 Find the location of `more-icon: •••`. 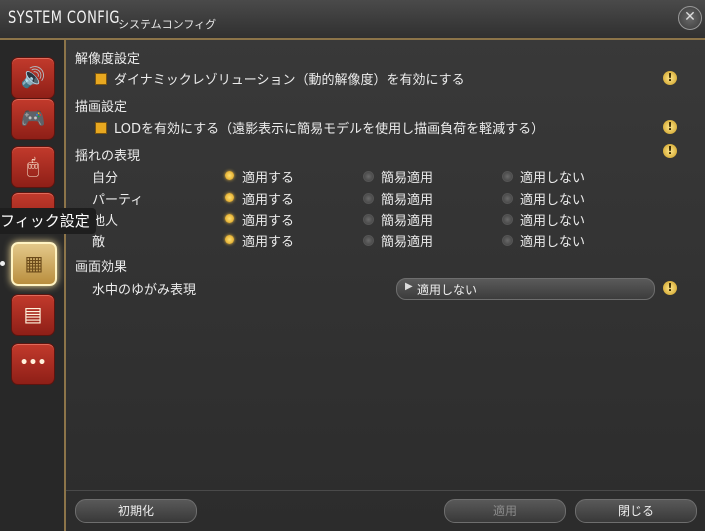

more-icon: ••• is located at coordinates (33, 363).